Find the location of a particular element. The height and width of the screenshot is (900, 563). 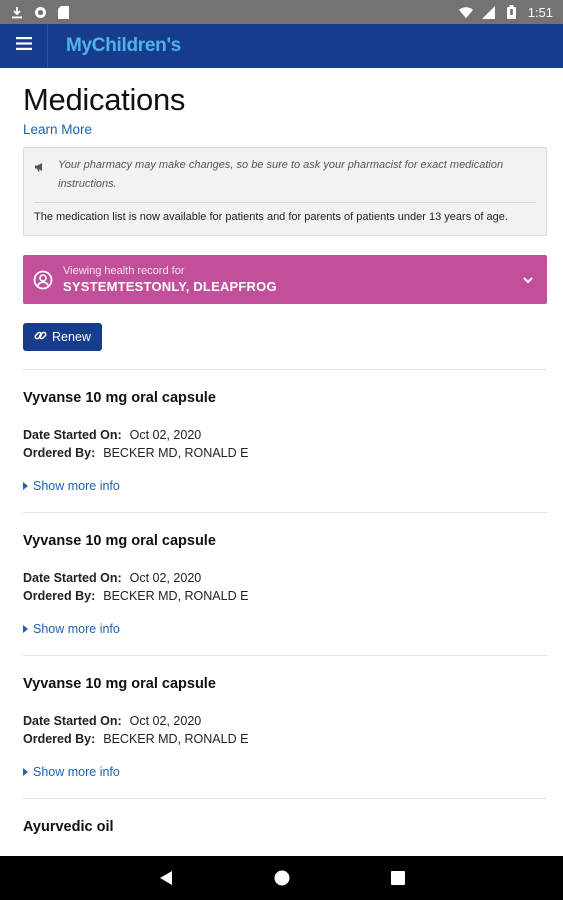

medication-name: Ayurvedic oil is located at coordinates (68, 827).